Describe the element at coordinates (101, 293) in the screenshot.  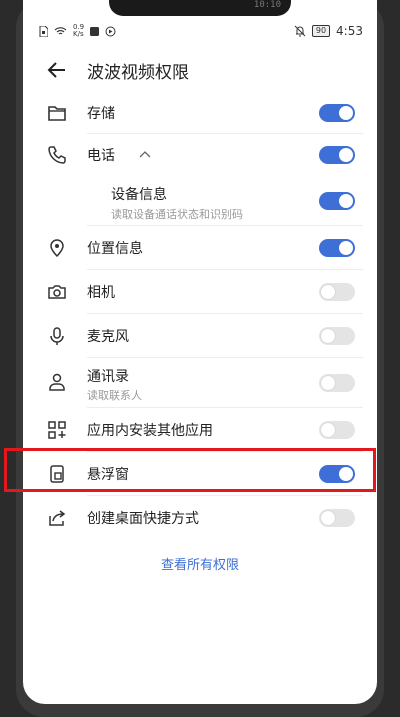
I see `permission-label: 相机` at that location.